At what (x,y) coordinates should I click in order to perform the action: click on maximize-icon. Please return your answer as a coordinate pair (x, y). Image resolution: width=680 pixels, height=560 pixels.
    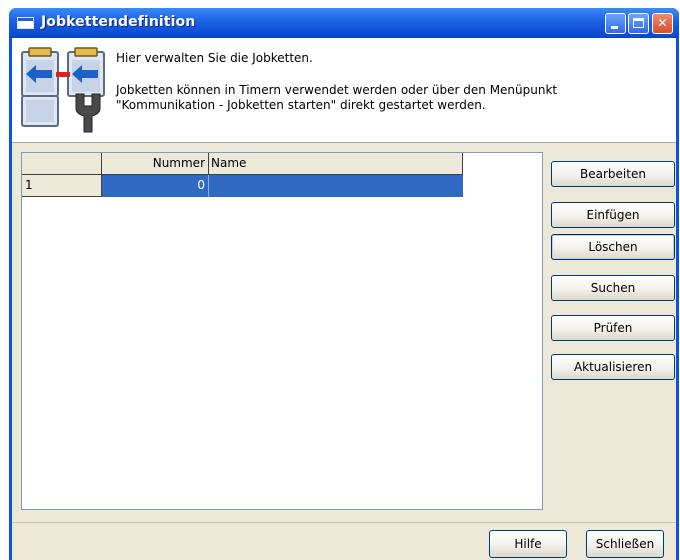
    Looking at the image, I should click on (638, 23).